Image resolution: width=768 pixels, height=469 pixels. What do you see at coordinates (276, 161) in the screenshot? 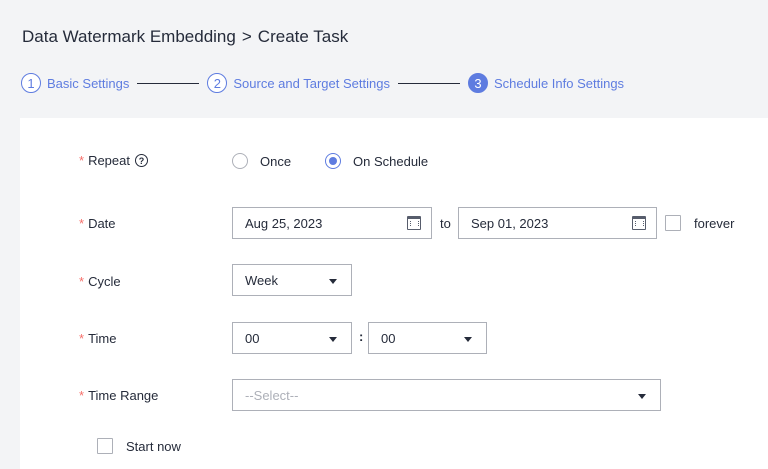
I see `radio-once-label: Once` at bounding box center [276, 161].